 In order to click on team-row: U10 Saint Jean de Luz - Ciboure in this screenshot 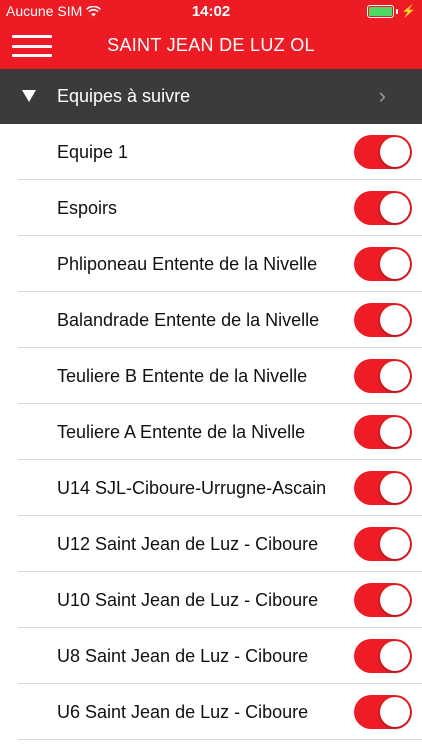, I will do `click(211, 600)`.